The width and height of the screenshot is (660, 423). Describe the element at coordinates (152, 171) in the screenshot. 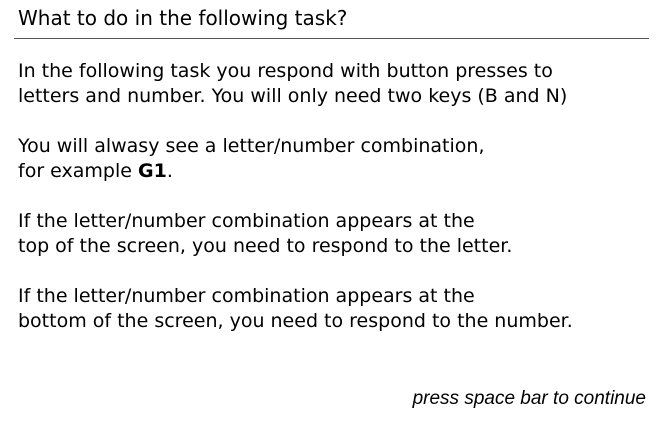

I see `example-code: G1` at that location.